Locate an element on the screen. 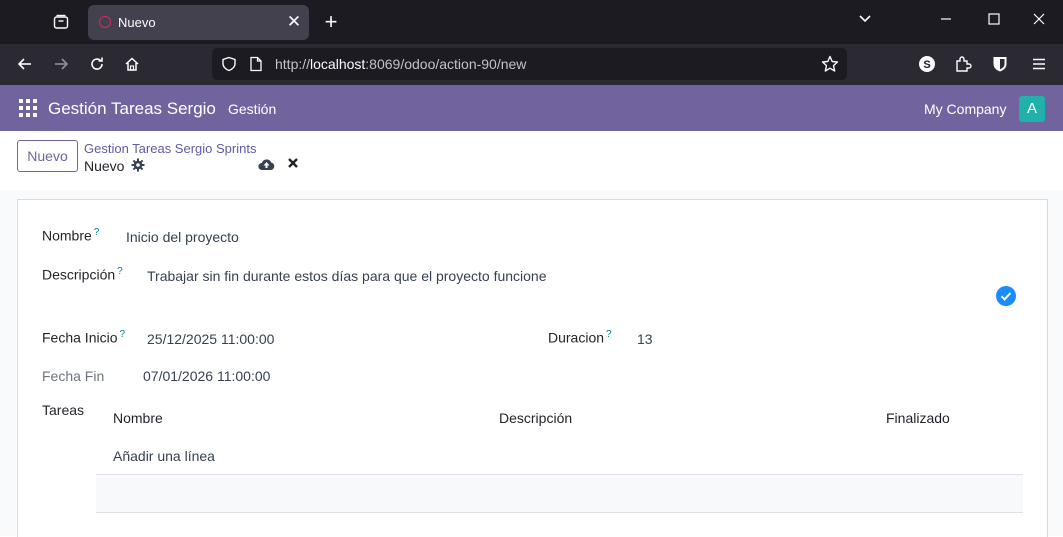  browser-titlebar: Nuevo ✕ + is located at coordinates (531, 22).